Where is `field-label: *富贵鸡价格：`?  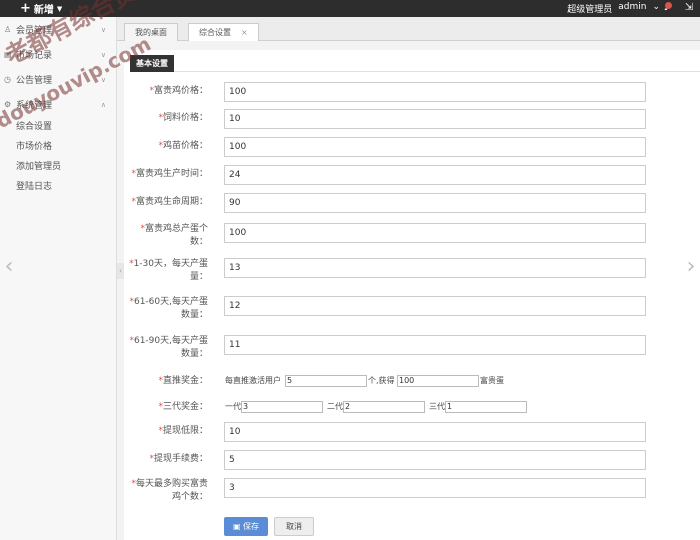
field-label: *富贵鸡价格： is located at coordinates (178, 91).